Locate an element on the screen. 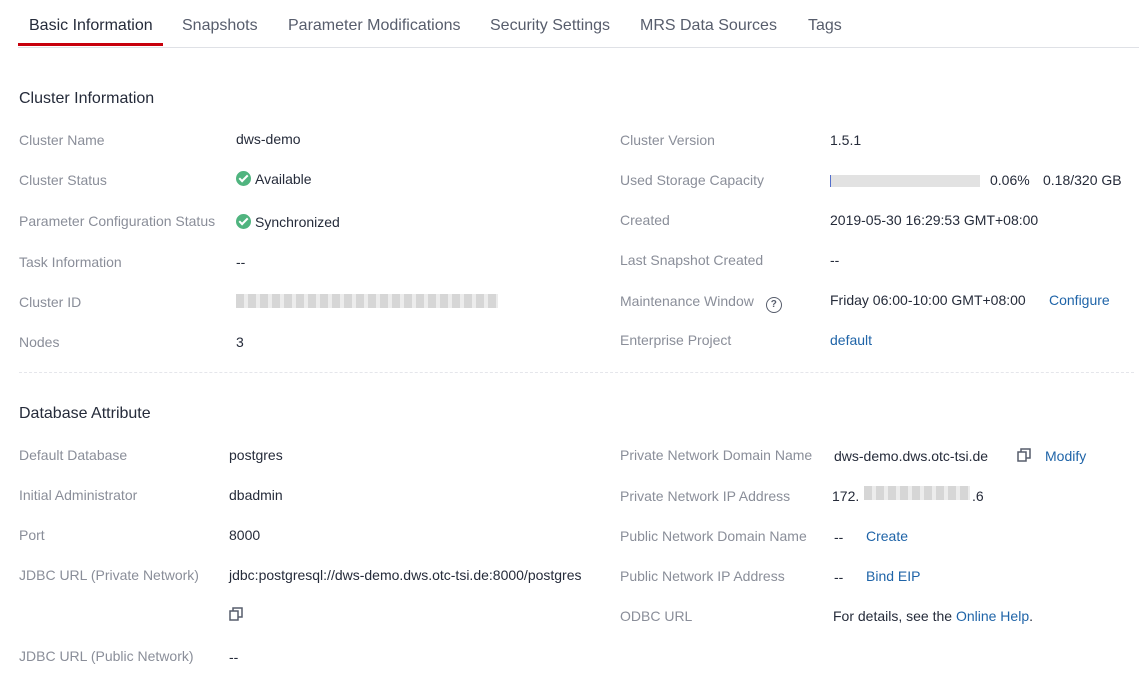 This screenshot has width=1139, height=679. port-value: 8000 is located at coordinates (245, 535).